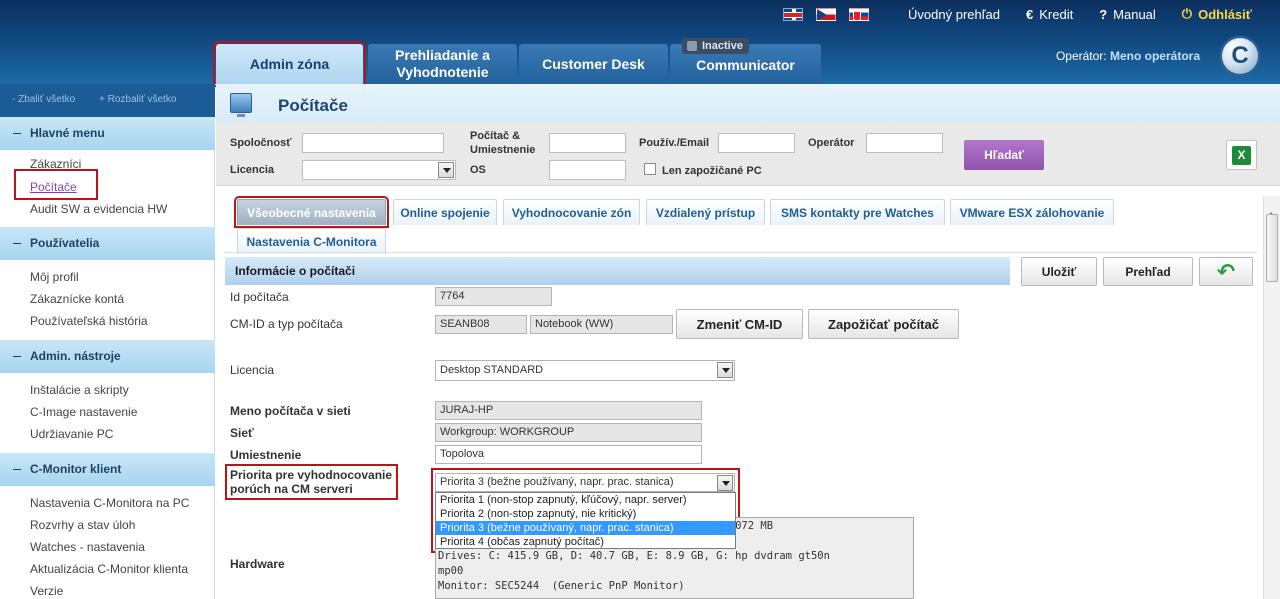  What do you see at coordinates (1217, 14) in the screenshot?
I see `logout-link: ⏻ Odhlásiť` at bounding box center [1217, 14].